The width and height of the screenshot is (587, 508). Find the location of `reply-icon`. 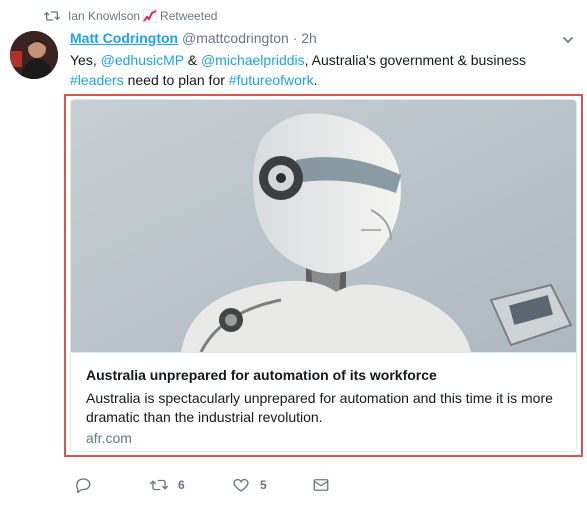

reply-icon is located at coordinates (83, 486).